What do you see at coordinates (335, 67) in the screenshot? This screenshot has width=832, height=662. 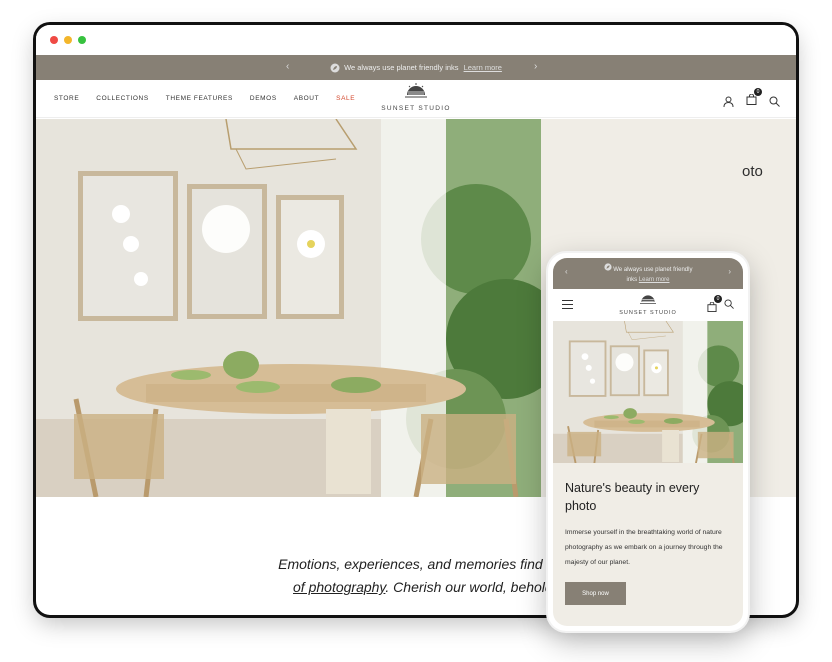 I see `leaf-icon` at bounding box center [335, 67].